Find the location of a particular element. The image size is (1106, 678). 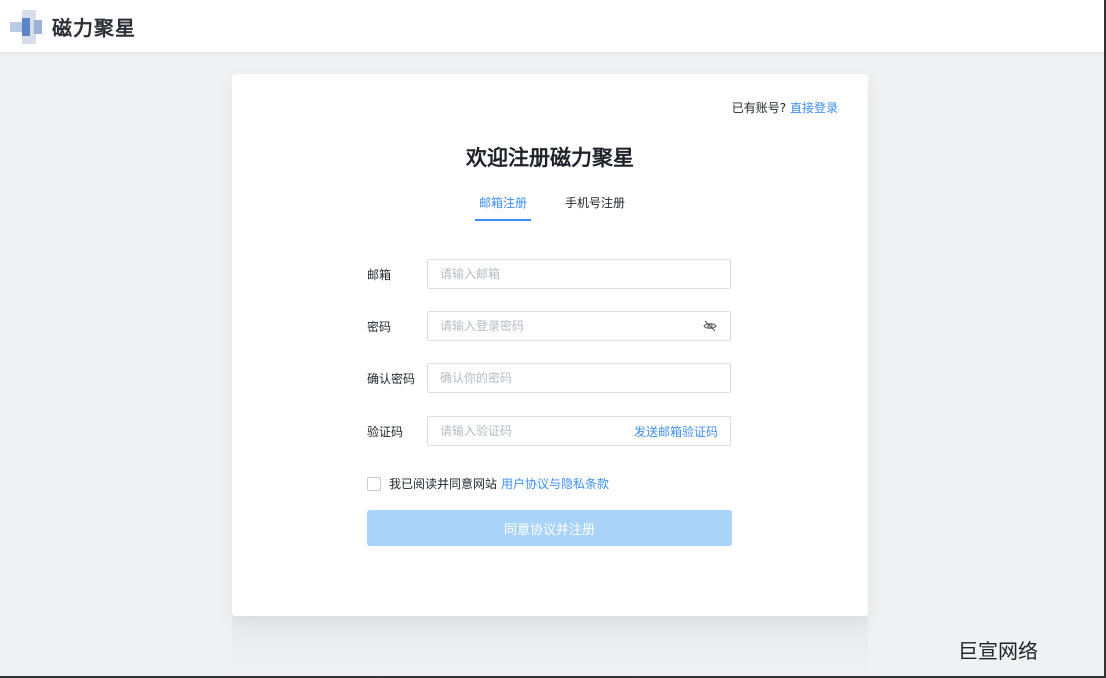

watermark-text: 巨宣网络 is located at coordinates (998, 651).